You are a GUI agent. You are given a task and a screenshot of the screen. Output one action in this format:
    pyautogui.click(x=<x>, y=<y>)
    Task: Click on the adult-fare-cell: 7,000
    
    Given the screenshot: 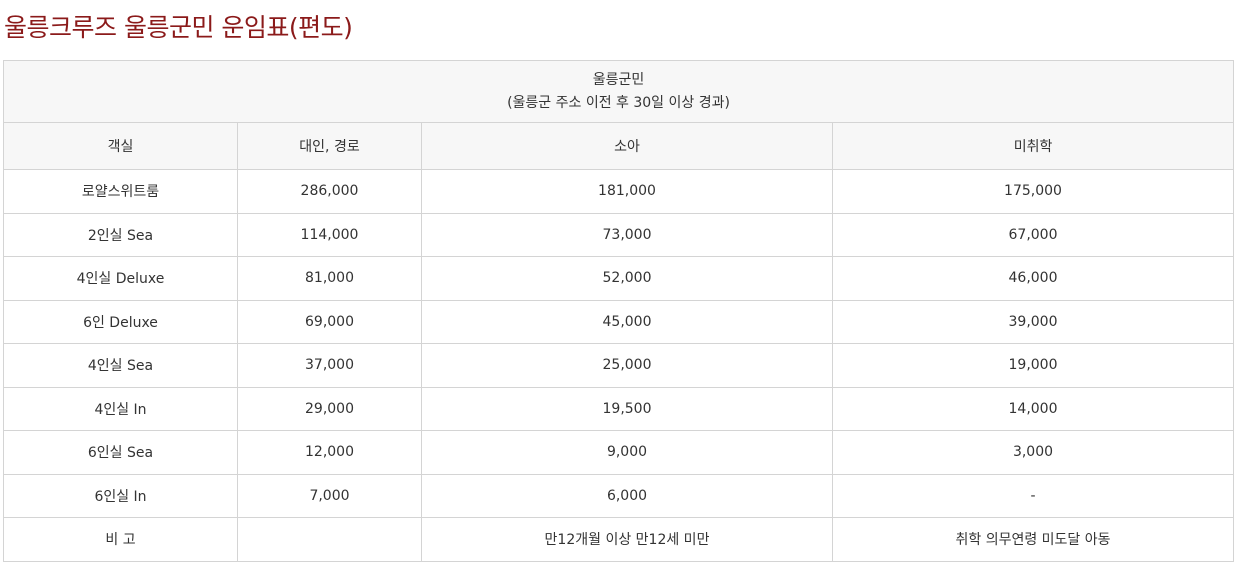 What is the action you would take?
    pyautogui.click(x=329, y=495)
    